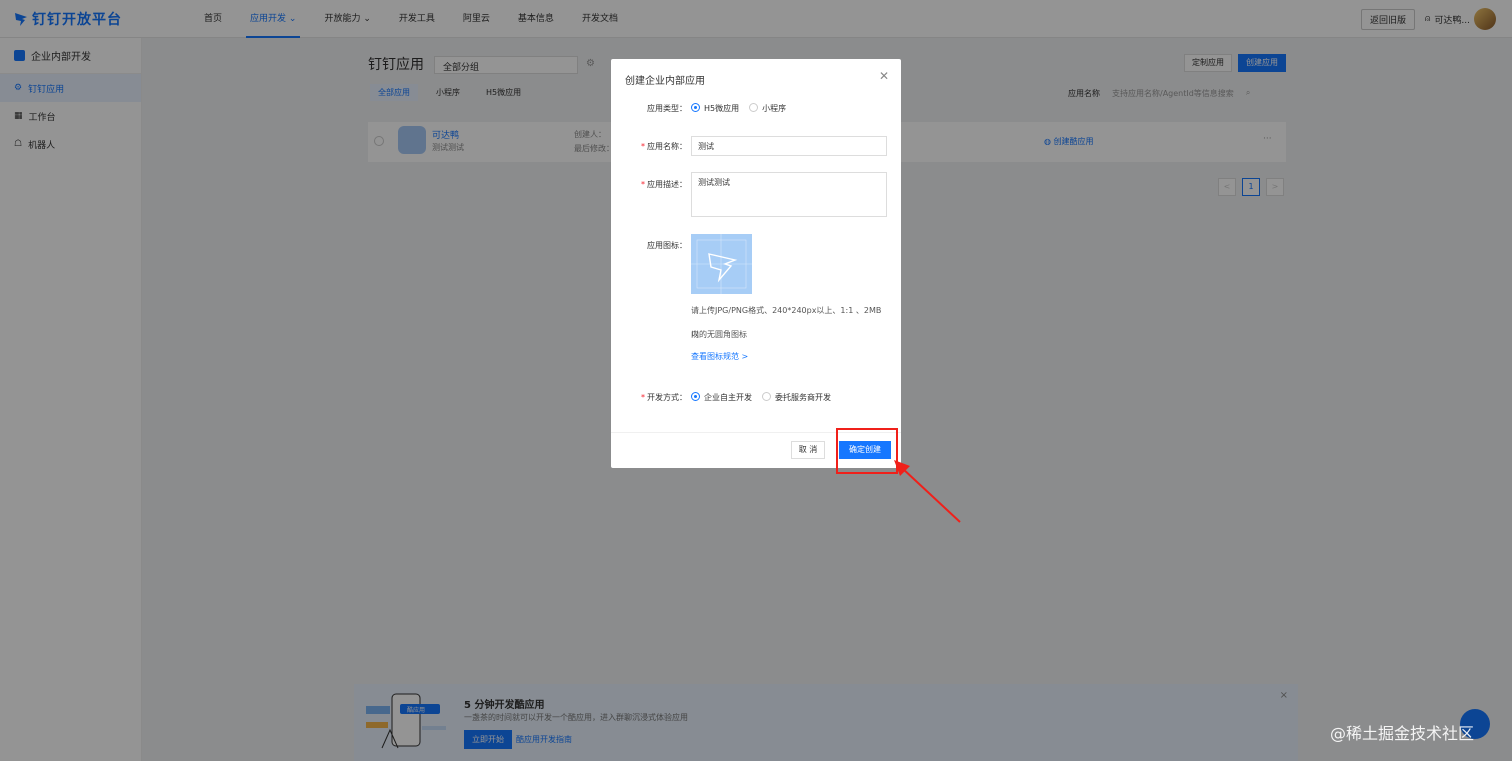  What do you see at coordinates (667, 146) in the screenshot?
I see `app-name-label-text: 应用名称：` at bounding box center [667, 146].